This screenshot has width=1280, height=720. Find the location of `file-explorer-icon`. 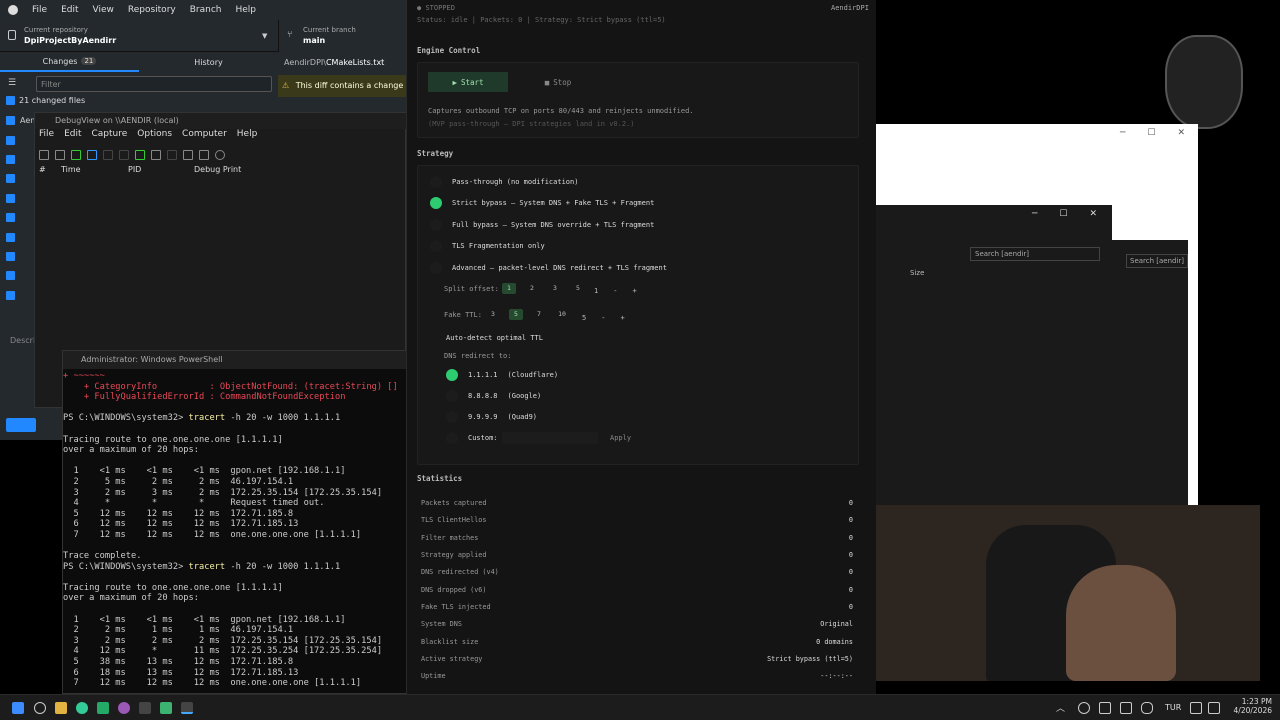

file-explorer-icon is located at coordinates (61, 708).